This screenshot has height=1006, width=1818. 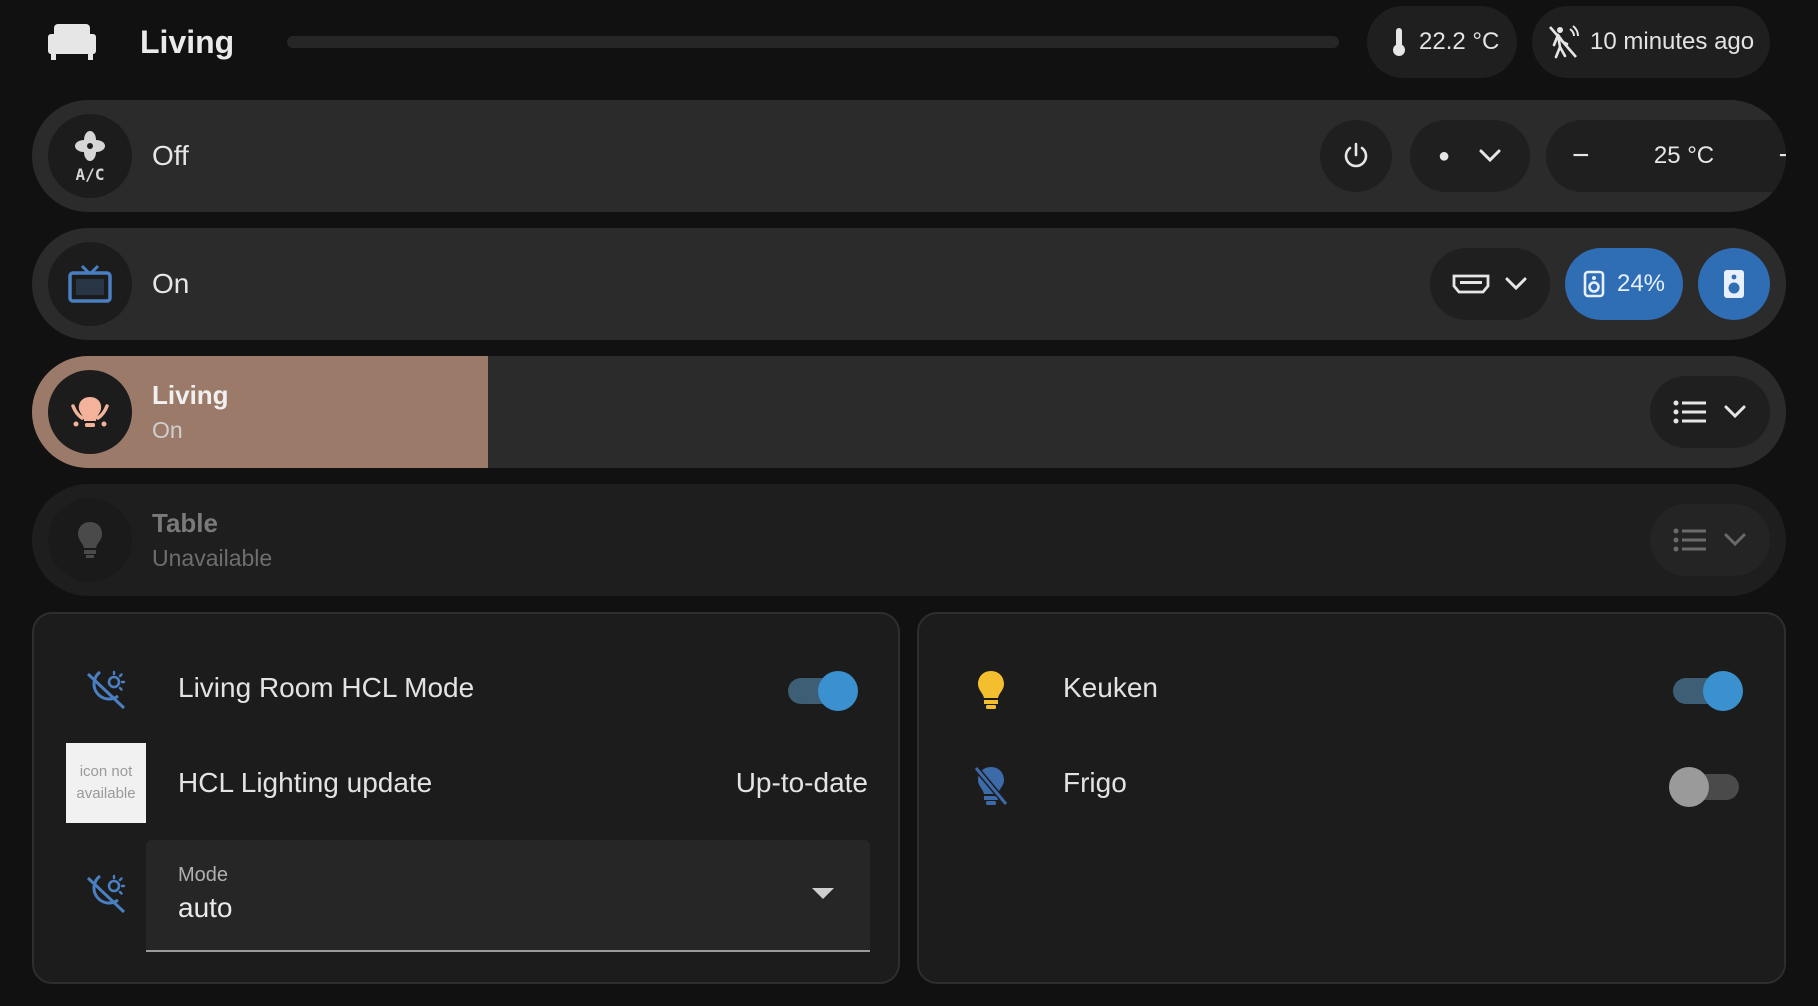 What do you see at coordinates (326, 688) in the screenshot?
I see `hcl-mode-name: Living Room HCL Mode` at bounding box center [326, 688].